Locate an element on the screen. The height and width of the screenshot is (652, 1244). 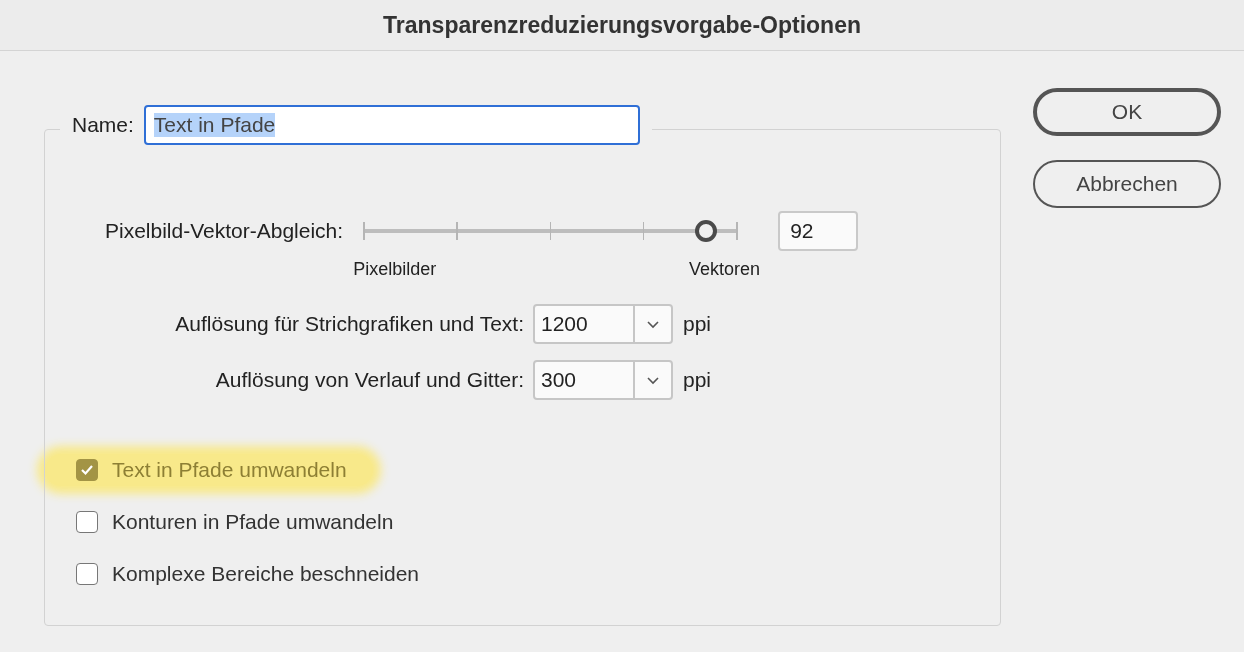
checkmark-icon is located at coordinates (87, 470).